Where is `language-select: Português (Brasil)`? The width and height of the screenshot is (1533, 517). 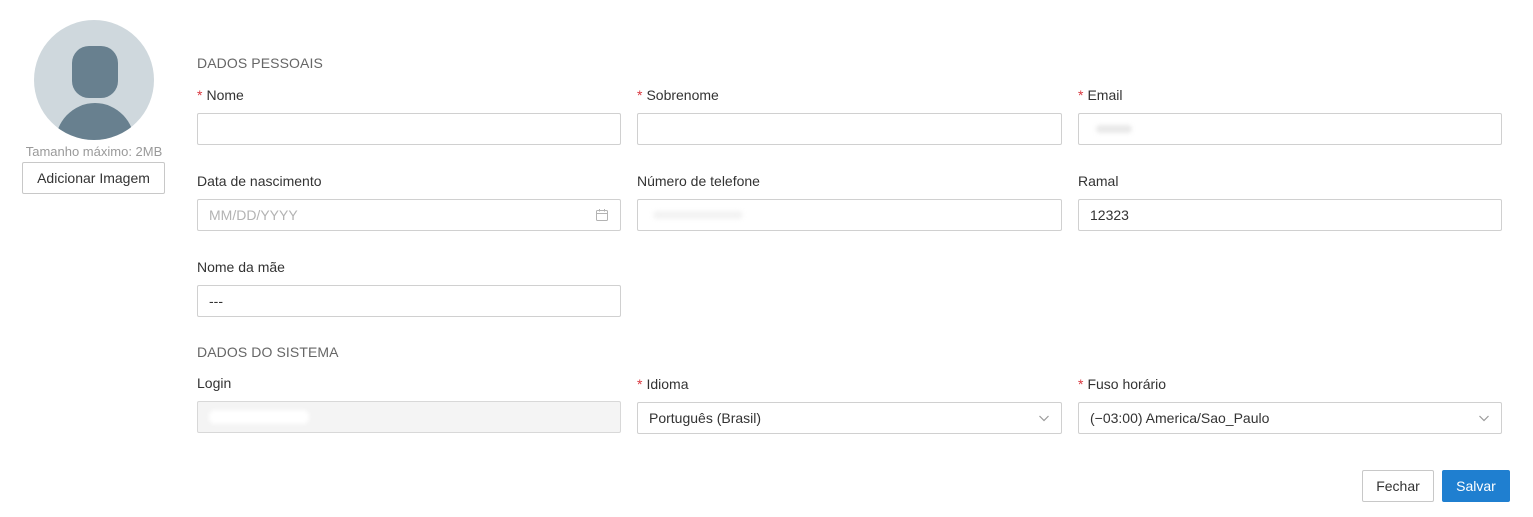 language-select: Português (Brasil) is located at coordinates (849, 418).